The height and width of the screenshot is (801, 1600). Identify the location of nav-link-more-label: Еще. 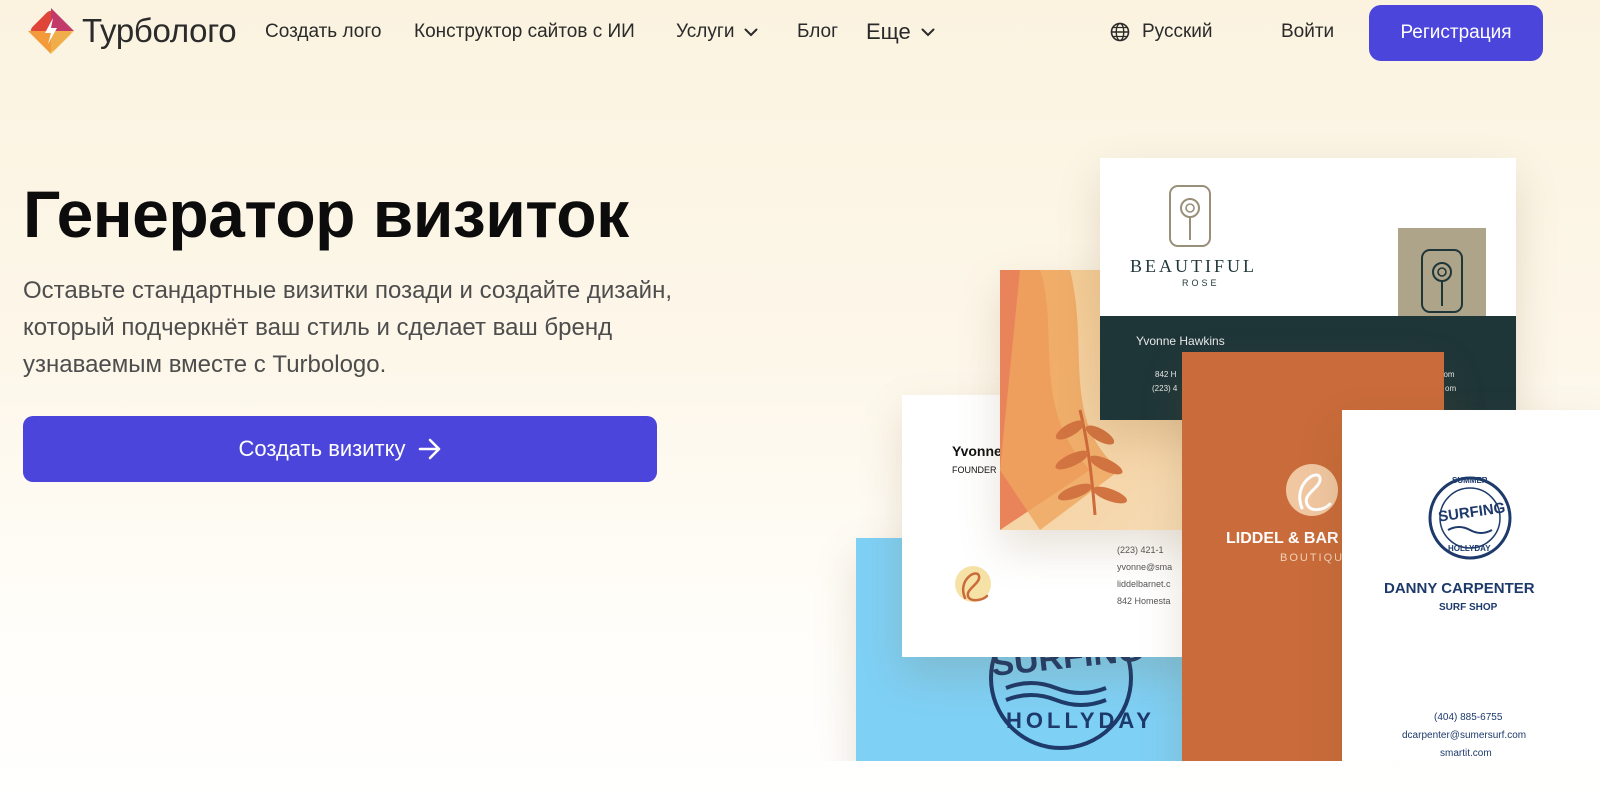
(888, 31).